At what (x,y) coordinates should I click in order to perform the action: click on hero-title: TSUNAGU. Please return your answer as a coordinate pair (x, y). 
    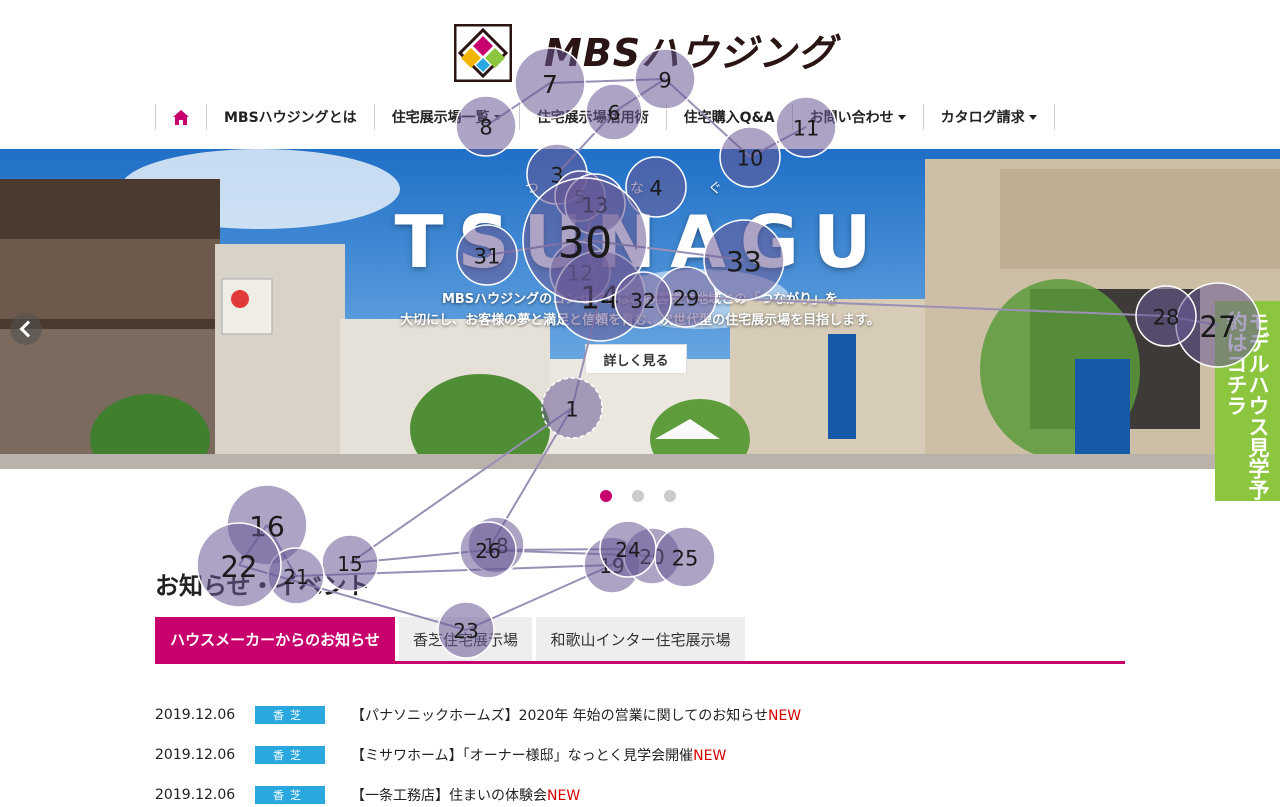
    Looking at the image, I should click on (640, 242).